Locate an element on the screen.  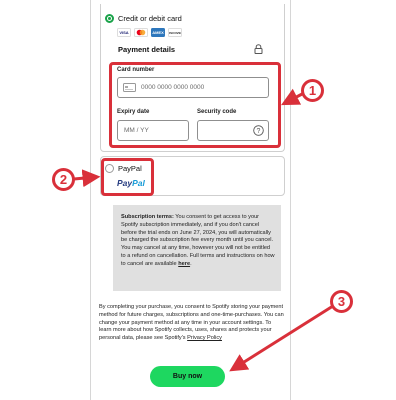
step-3-arrow is located at coordinates (281, 338).